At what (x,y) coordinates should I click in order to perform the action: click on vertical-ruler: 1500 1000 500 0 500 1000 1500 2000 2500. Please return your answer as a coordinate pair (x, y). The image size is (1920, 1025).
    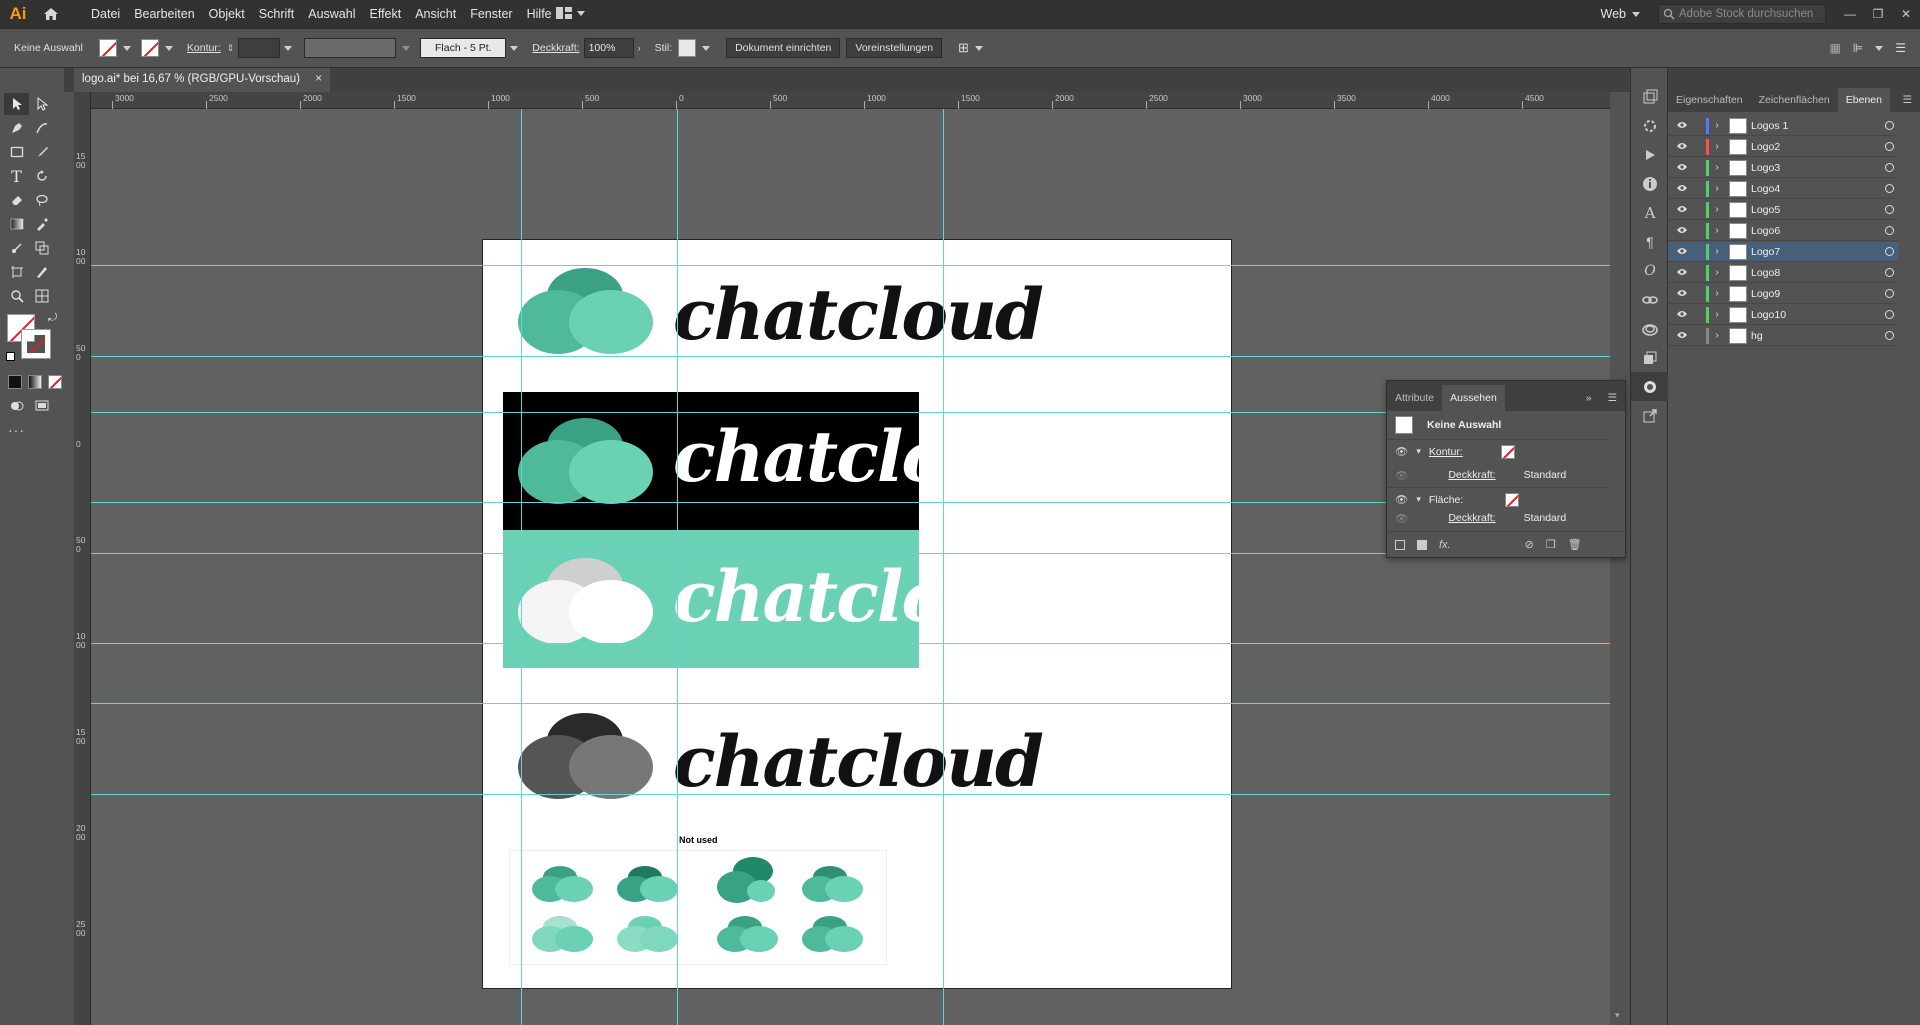
    Looking at the image, I should click on (82, 558).